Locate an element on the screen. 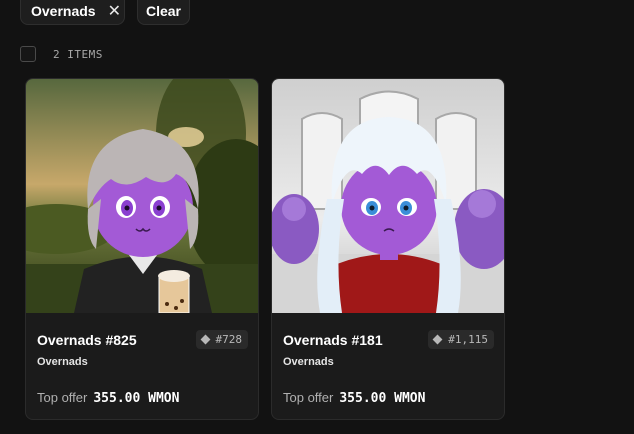 Image resolution: width=634 pixels, height=434 pixels. clear-filters-button: Clear is located at coordinates (163, 12).